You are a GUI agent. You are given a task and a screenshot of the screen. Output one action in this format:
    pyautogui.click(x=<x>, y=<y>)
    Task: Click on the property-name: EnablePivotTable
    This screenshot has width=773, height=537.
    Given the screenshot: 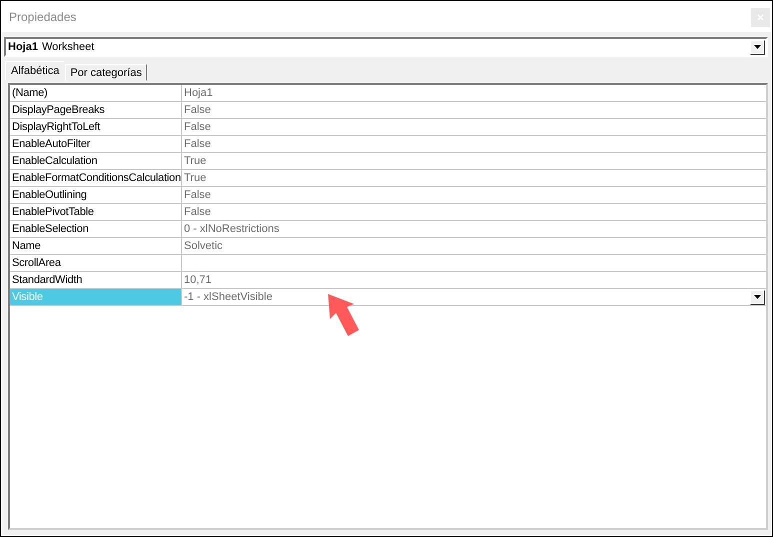 What is the action you would take?
    pyautogui.click(x=96, y=212)
    